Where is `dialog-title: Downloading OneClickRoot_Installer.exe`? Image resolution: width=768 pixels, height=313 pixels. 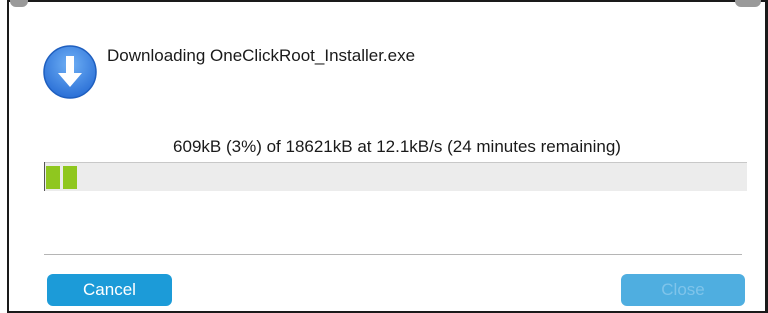 dialog-title: Downloading OneClickRoot_Installer.exe is located at coordinates (261, 55).